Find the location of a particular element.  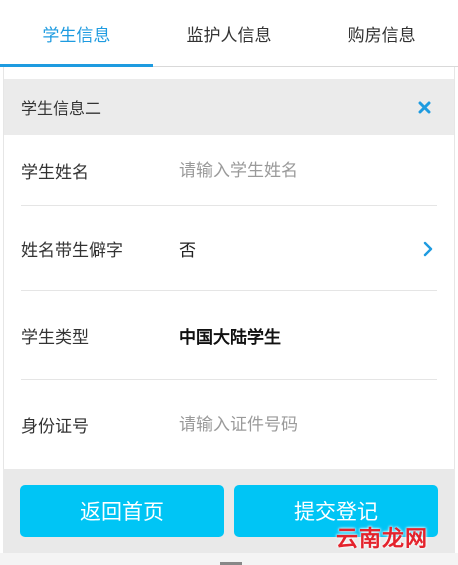

tab-bar: 学生信息 监护人信息 购房信息 is located at coordinates (229, 33).